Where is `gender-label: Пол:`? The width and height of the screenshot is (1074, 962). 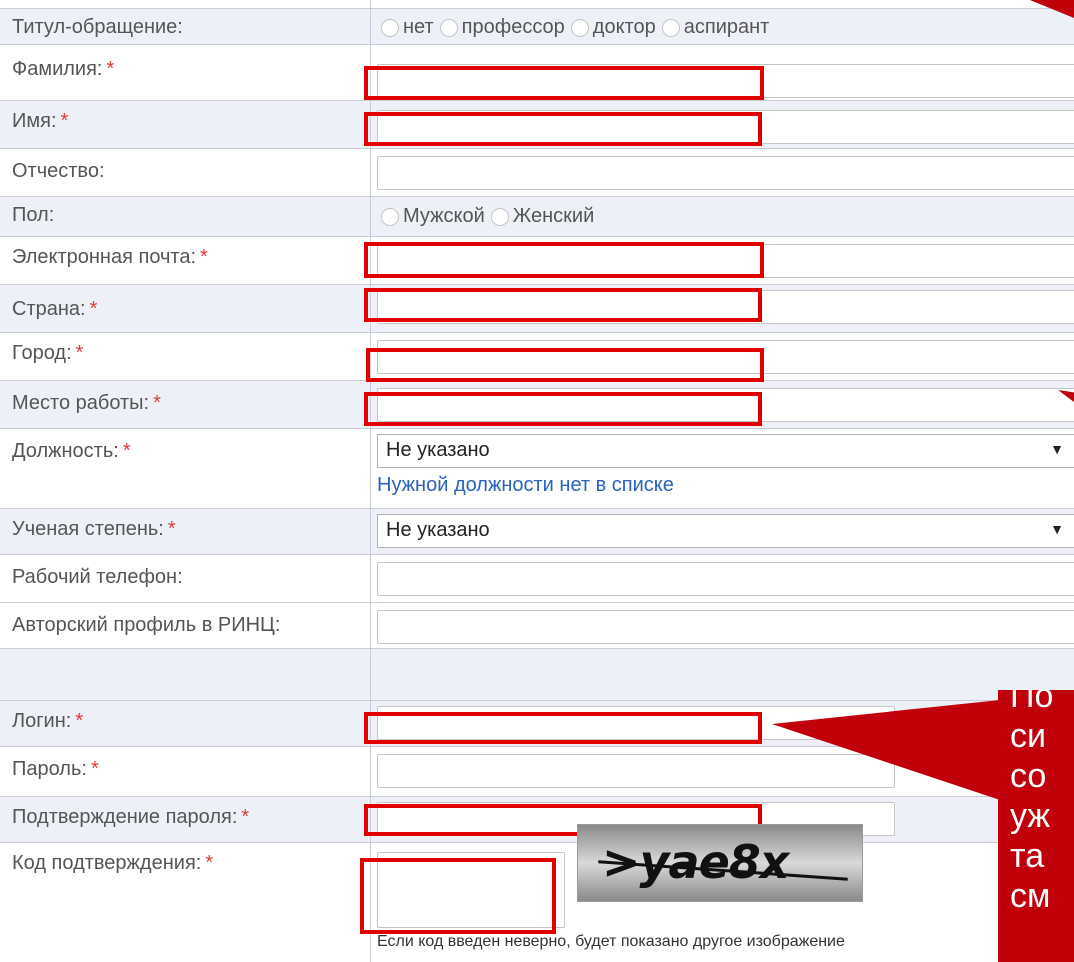 gender-label: Пол: is located at coordinates (33, 215).